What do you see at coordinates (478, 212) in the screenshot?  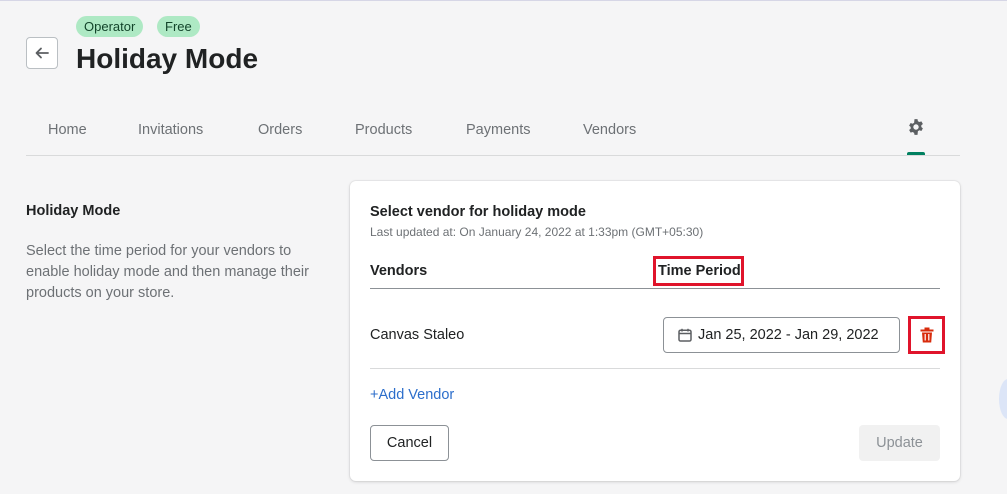 I see `card-title: Select vendor for holiday mode` at bounding box center [478, 212].